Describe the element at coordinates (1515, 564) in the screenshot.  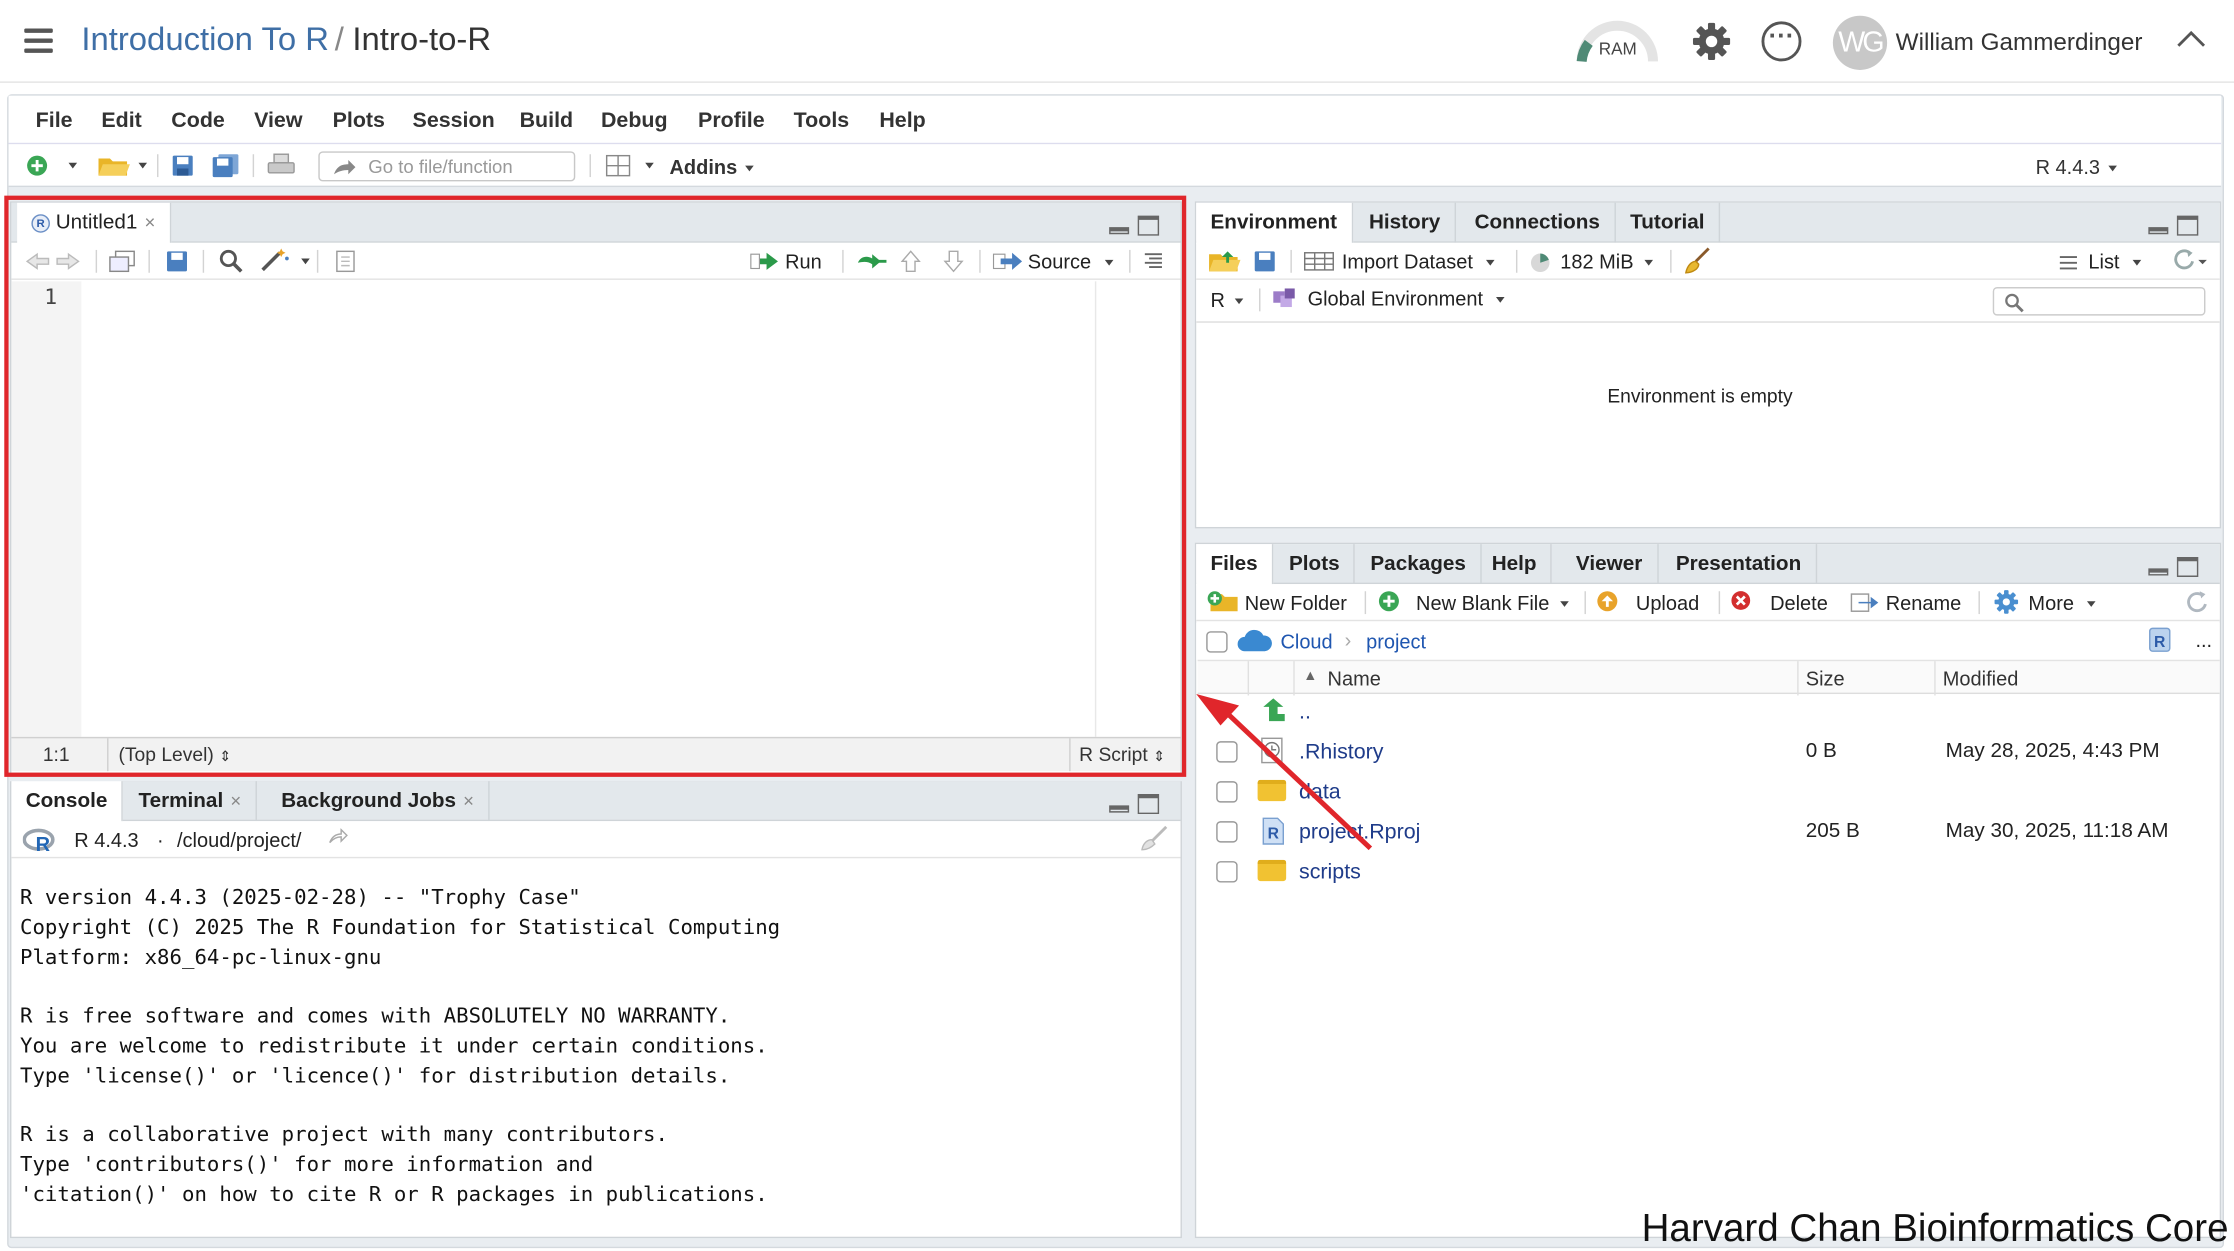
I see `tab-help: Help` at that location.